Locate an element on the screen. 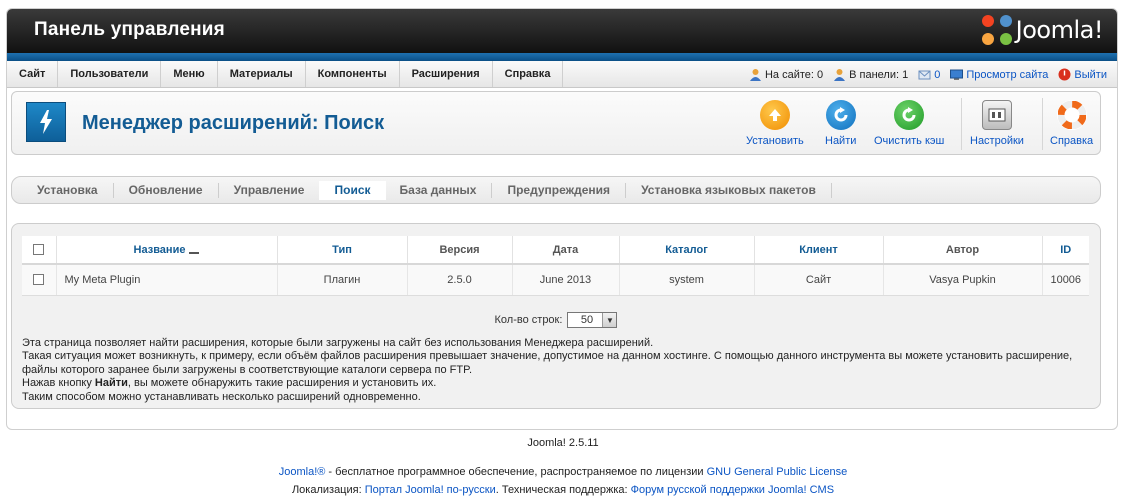  rows-per-page-select: 50 ▼ is located at coordinates (592, 320).